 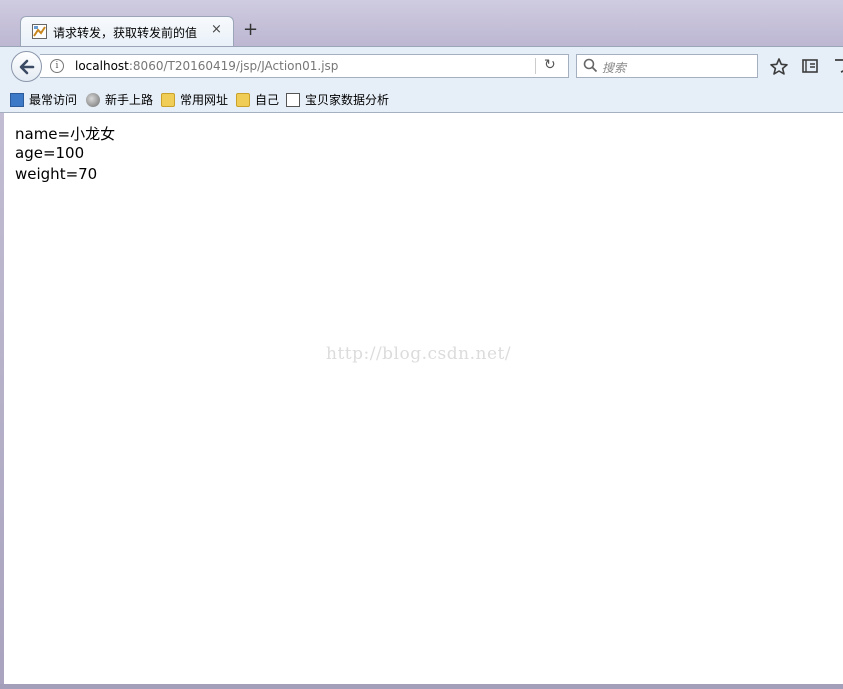 What do you see at coordinates (93, 100) in the screenshot?
I see `globe-icon` at bounding box center [93, 100].